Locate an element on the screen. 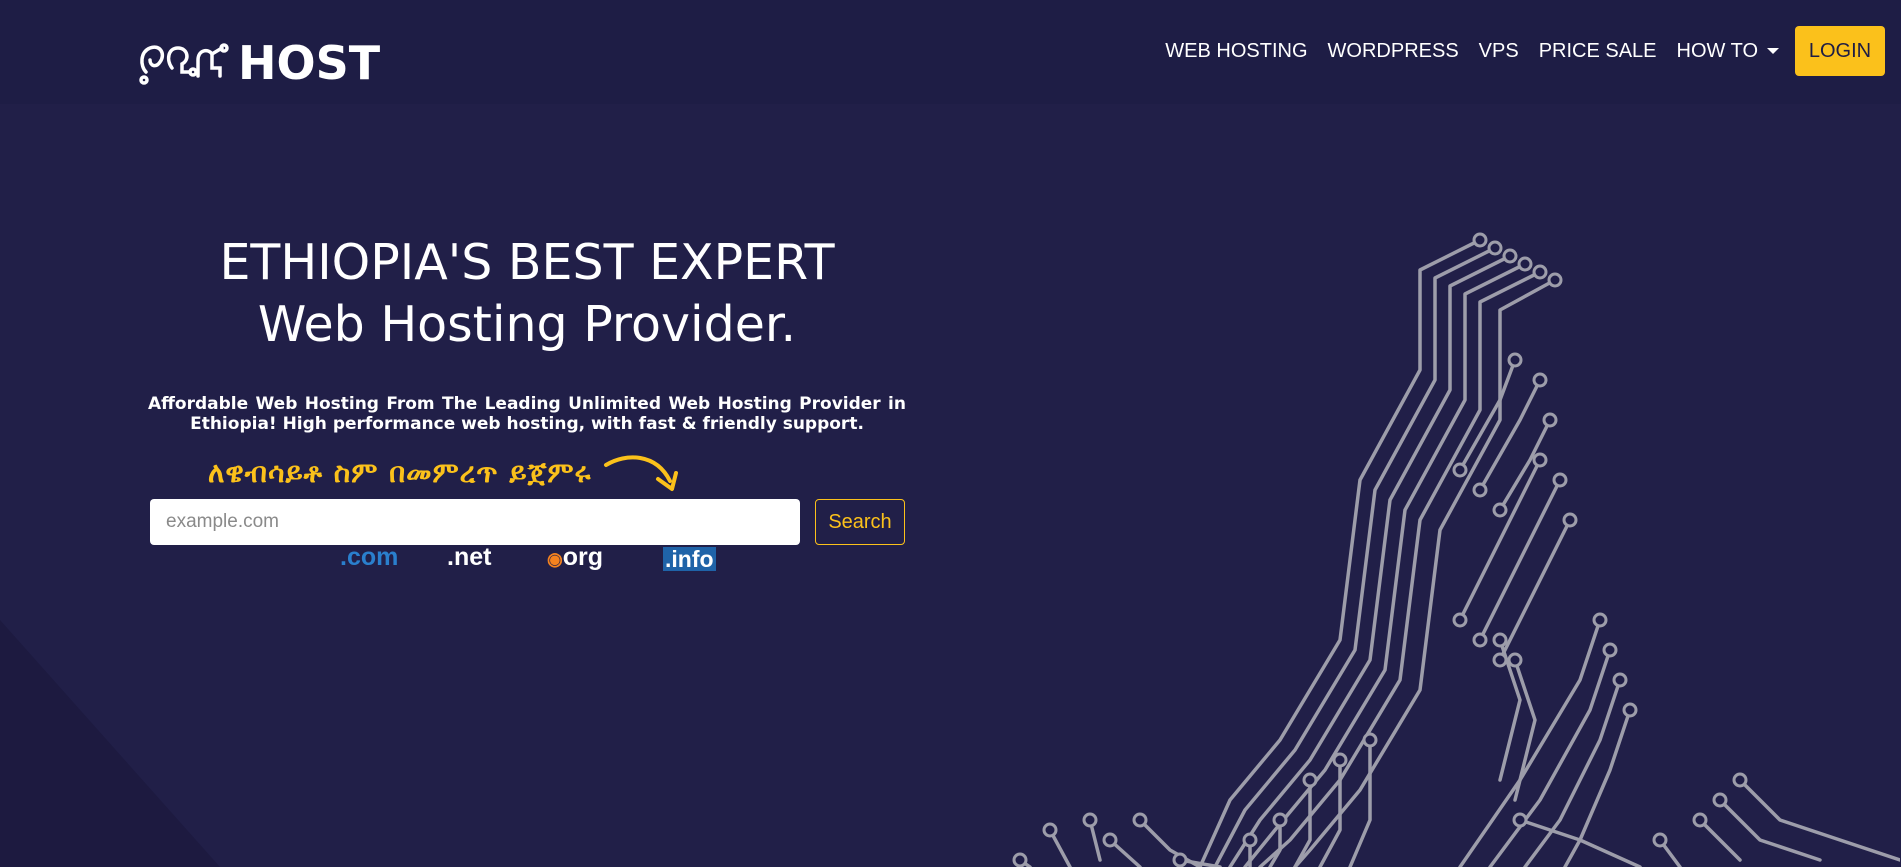  hero-title-line1: ETHIOPIA'S BEST EXPERT is located at coordinates (527, 262).